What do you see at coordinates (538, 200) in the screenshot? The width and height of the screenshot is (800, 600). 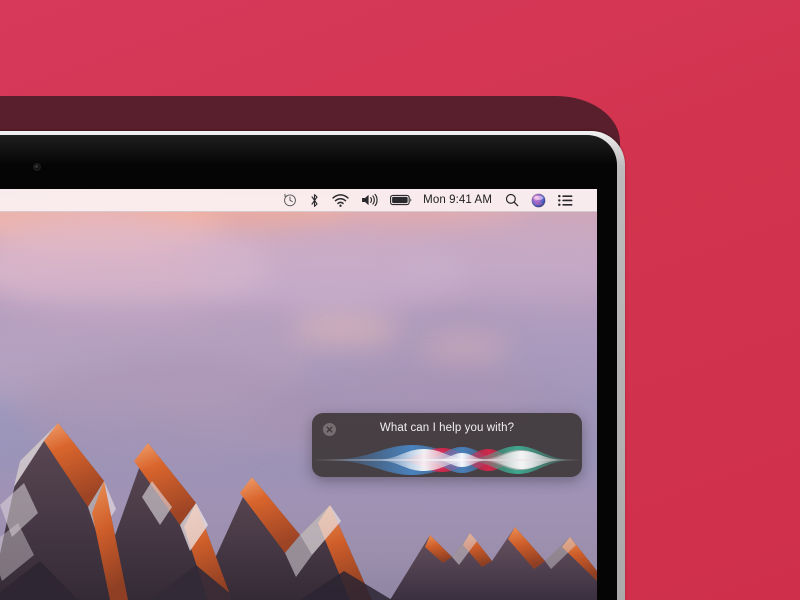 I see `siri-icon` at bounding box center [538, 200].